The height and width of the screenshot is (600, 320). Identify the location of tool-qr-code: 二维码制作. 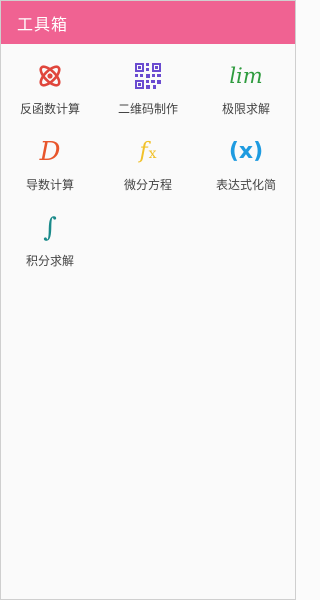
(148, 81).